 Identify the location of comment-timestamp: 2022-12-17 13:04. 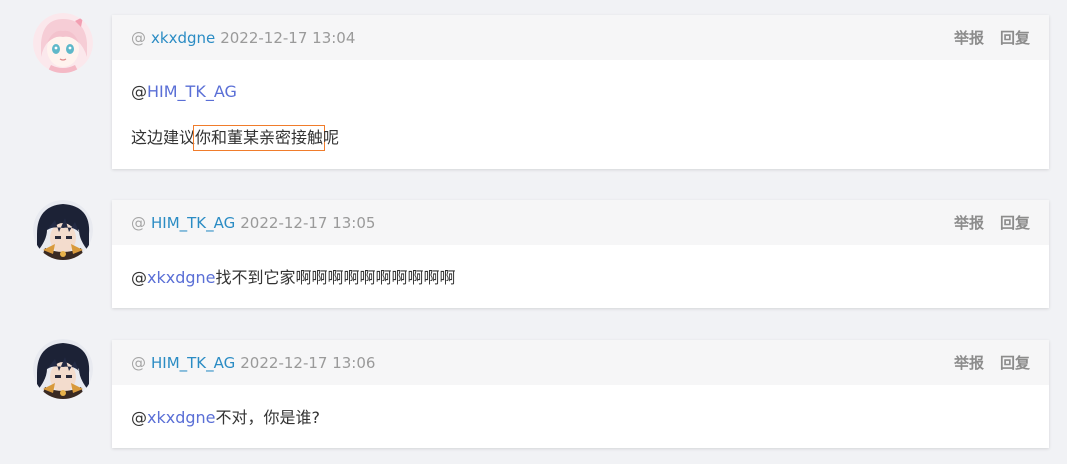
(288, 37).